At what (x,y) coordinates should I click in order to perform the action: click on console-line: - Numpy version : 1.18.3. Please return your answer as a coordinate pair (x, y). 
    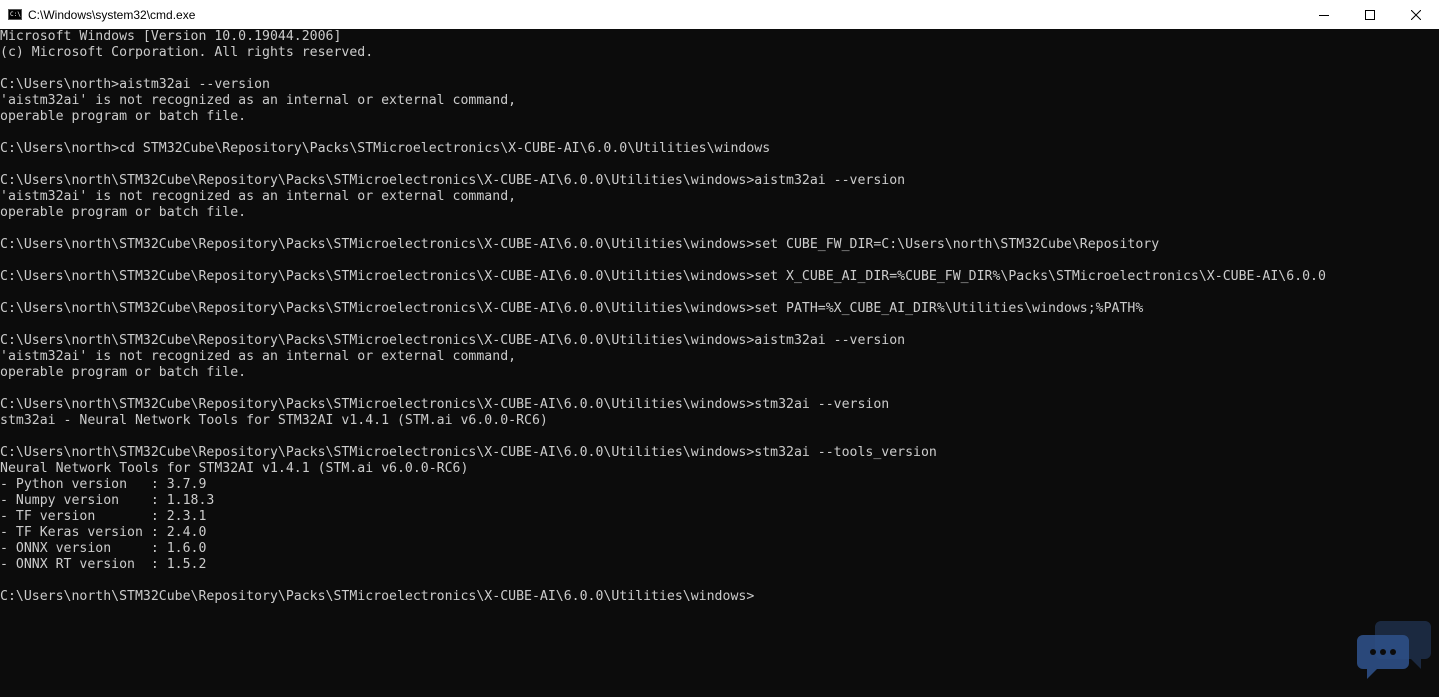
    Looking at the image, I should click on (107, 500).